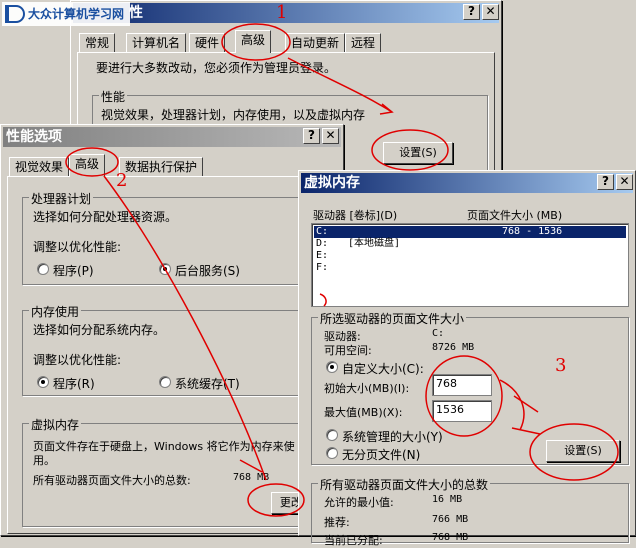  I want to click on tab-computer-name: 计算机名, so click(156, 43).